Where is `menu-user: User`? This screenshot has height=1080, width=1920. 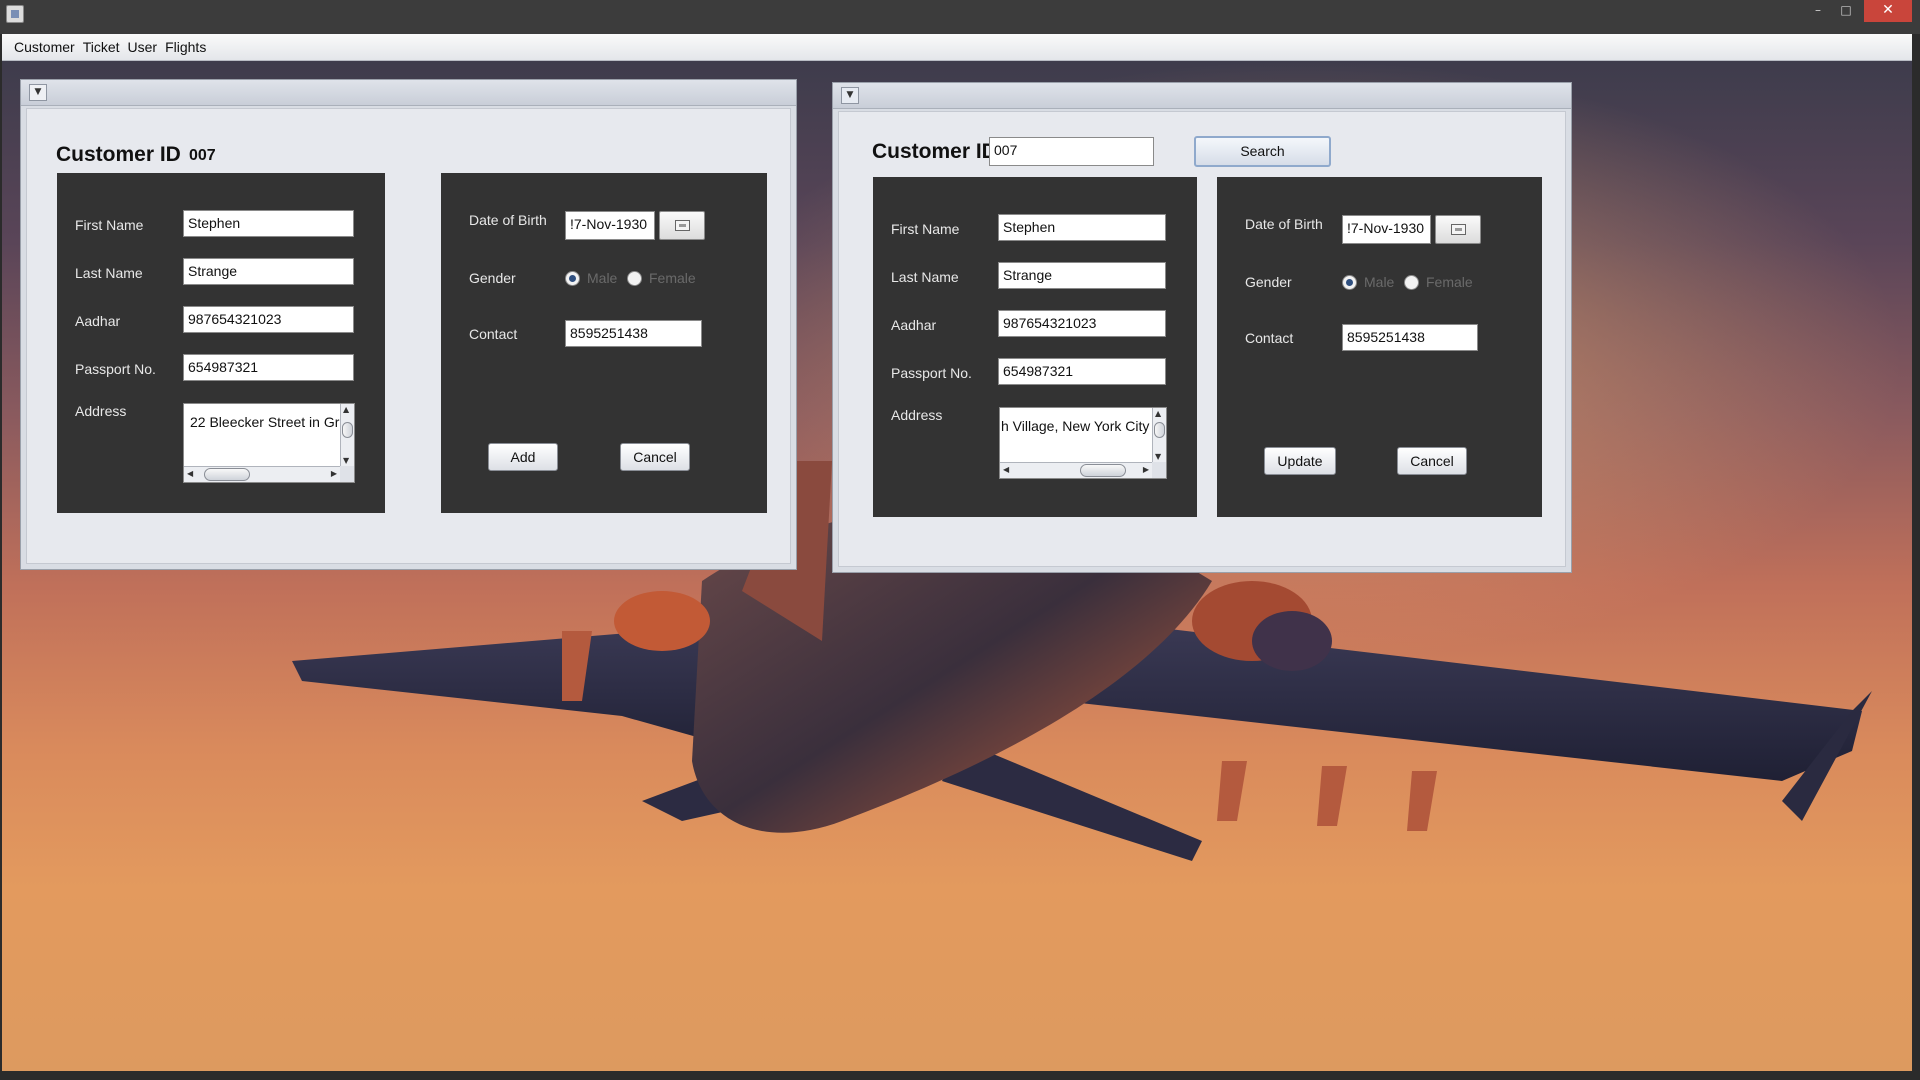
menu-user: User is located at coordinates (143, 47).